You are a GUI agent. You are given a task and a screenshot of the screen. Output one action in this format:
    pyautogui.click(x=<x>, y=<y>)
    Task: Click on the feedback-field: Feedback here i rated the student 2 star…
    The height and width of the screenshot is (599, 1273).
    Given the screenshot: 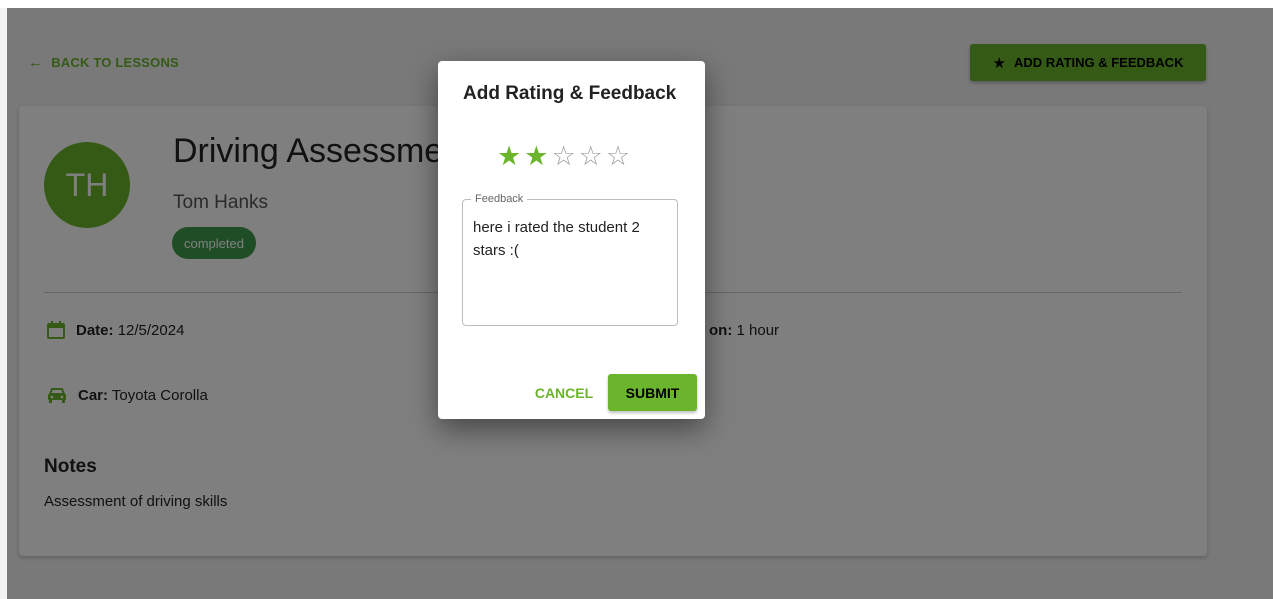 What is the action you would take?
    pyautogui.click(x=570, y=259)
    